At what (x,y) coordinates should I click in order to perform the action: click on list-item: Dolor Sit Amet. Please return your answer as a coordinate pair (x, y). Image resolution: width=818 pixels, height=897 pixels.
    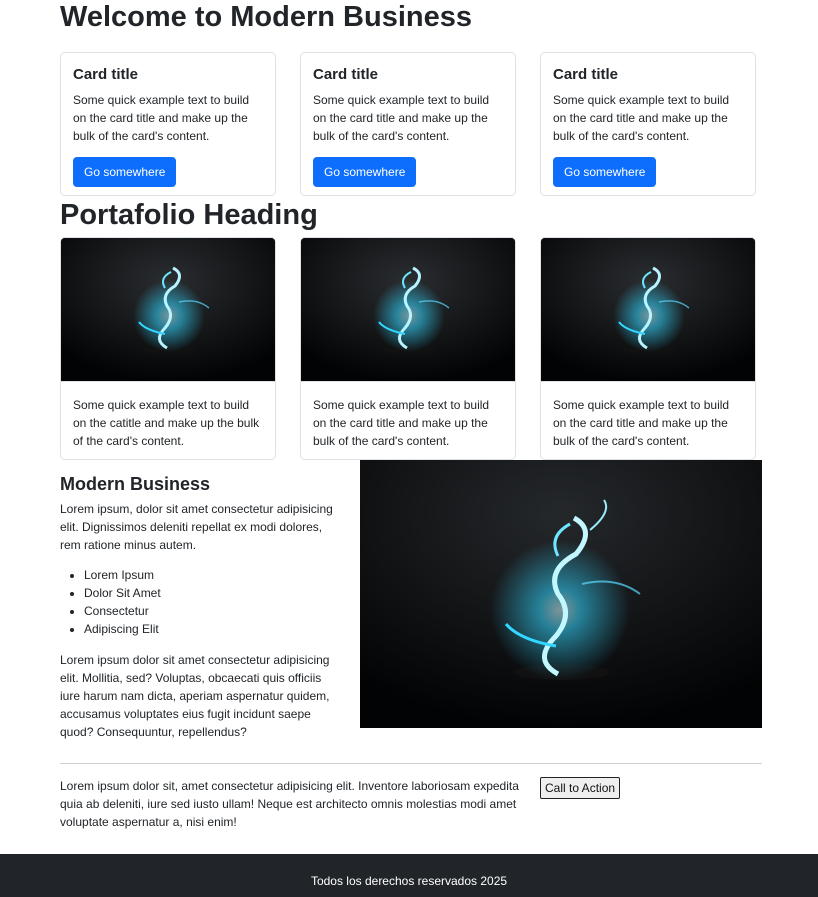
    Looking at the image, I should click on (122, 593).